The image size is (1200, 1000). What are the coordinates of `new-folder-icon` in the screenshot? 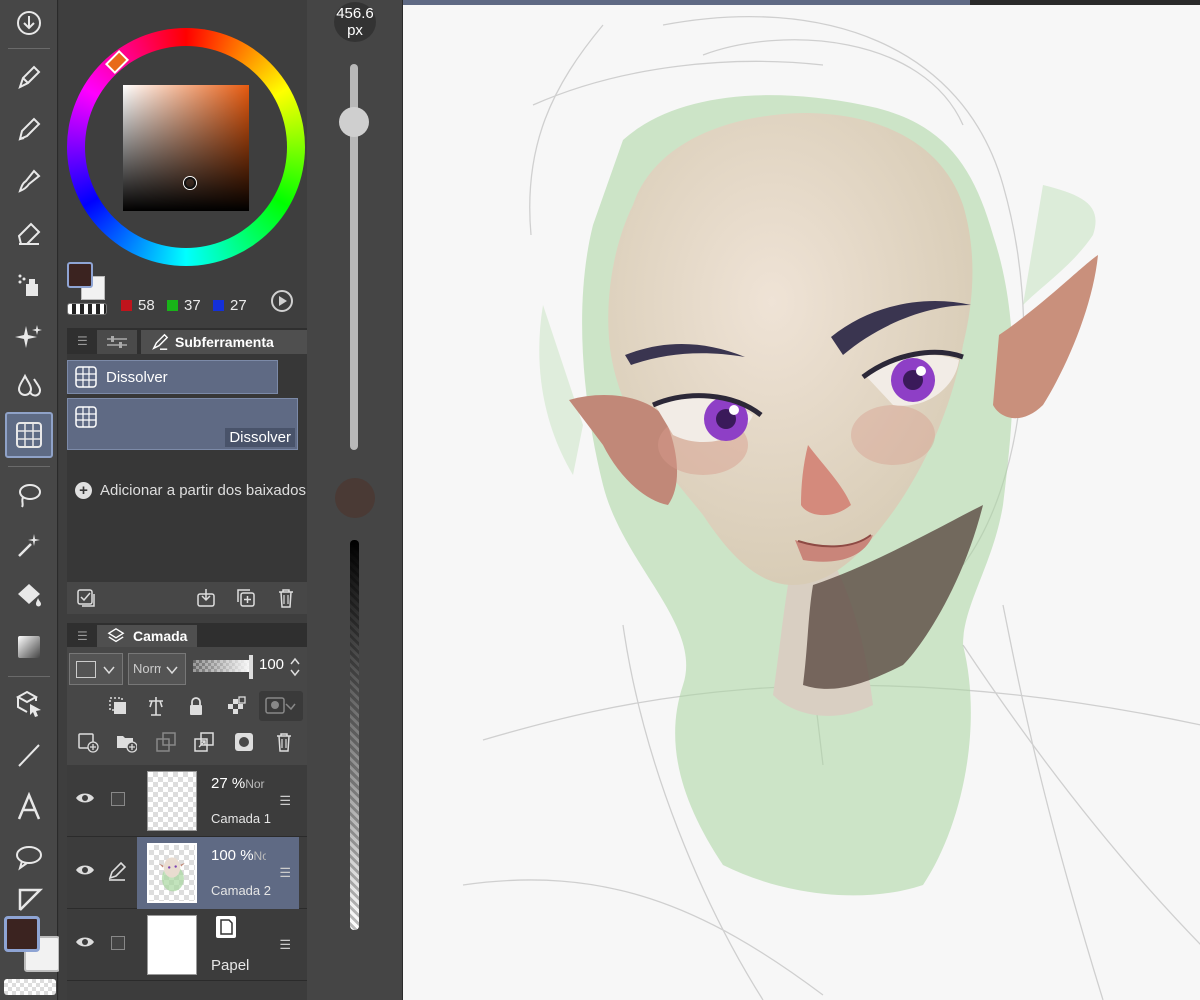 It's located at (126, 742).